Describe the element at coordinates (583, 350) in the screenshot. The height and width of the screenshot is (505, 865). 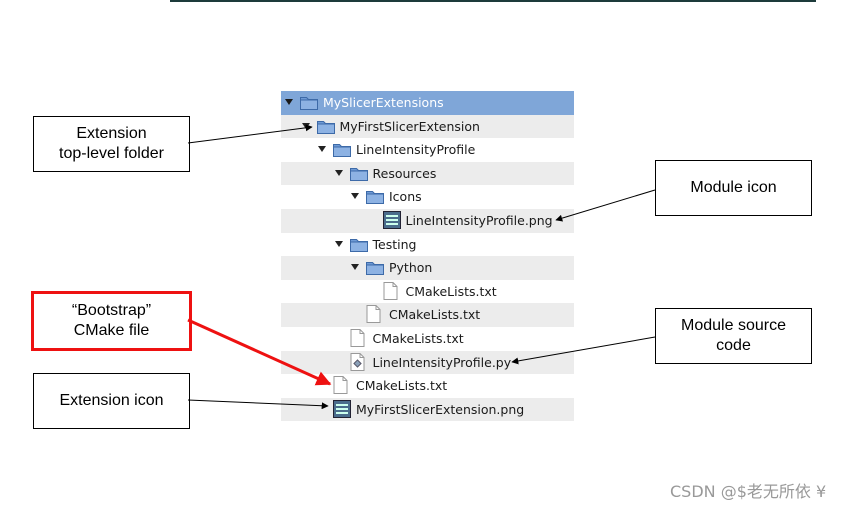
I see `arrow-module-source` at that location.